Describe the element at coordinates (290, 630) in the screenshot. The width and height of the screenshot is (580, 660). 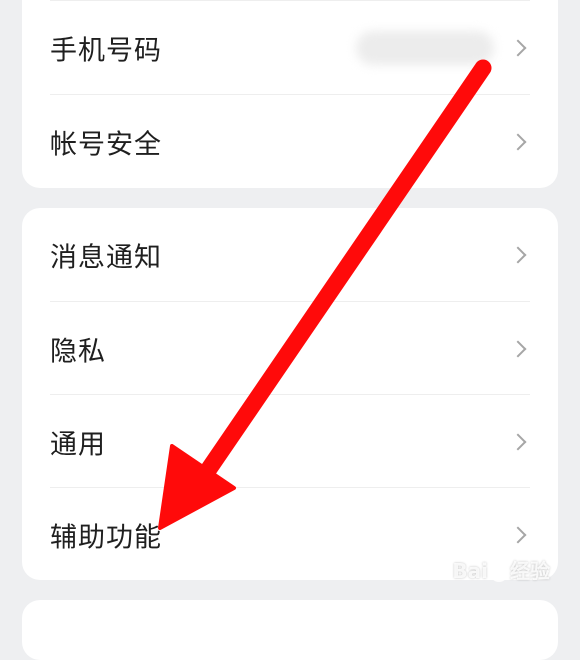
I see `next-settings-card` at that location.